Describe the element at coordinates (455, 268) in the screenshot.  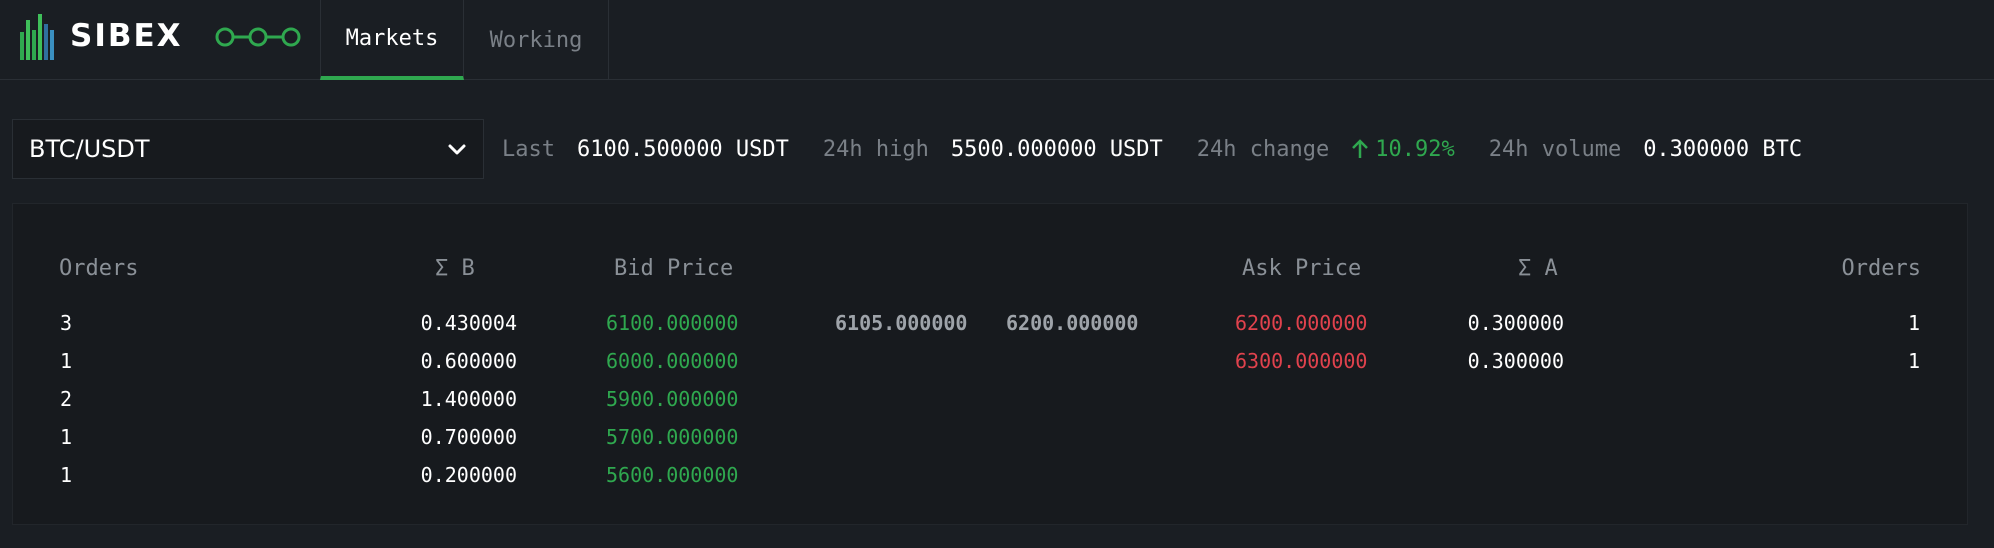
I see `header-sum-bid: Σ B` at that location.